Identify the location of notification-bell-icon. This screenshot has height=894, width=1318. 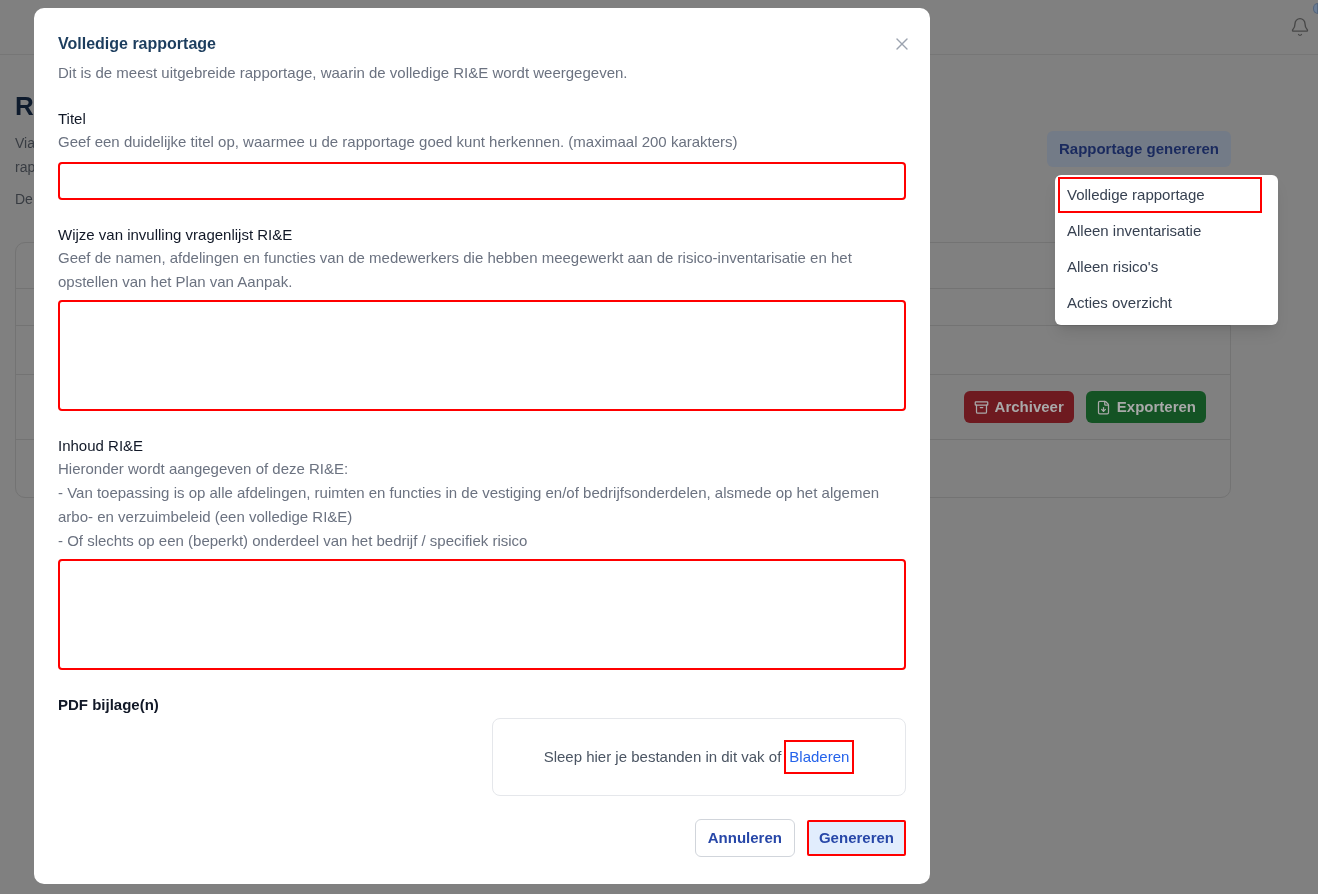
(1300, 27).